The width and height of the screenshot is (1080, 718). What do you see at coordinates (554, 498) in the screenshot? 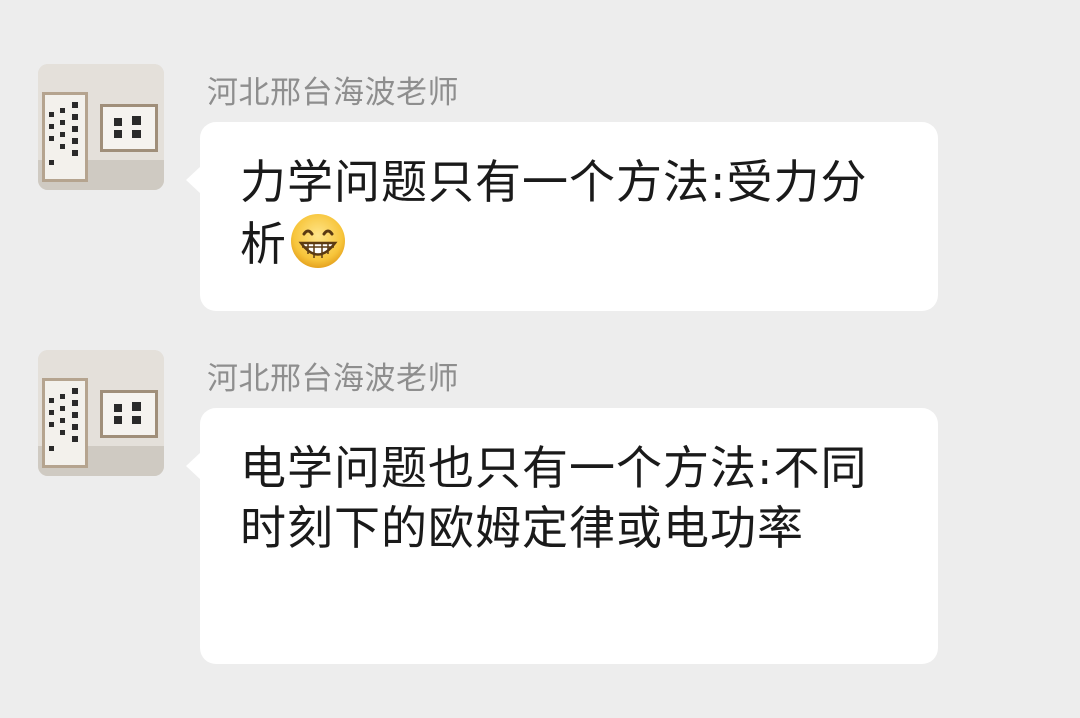
I see `message-text: 电学问题也只有一个方法:不同时刻下的欧姆定律或电功率` at bounding box center [554, 498].